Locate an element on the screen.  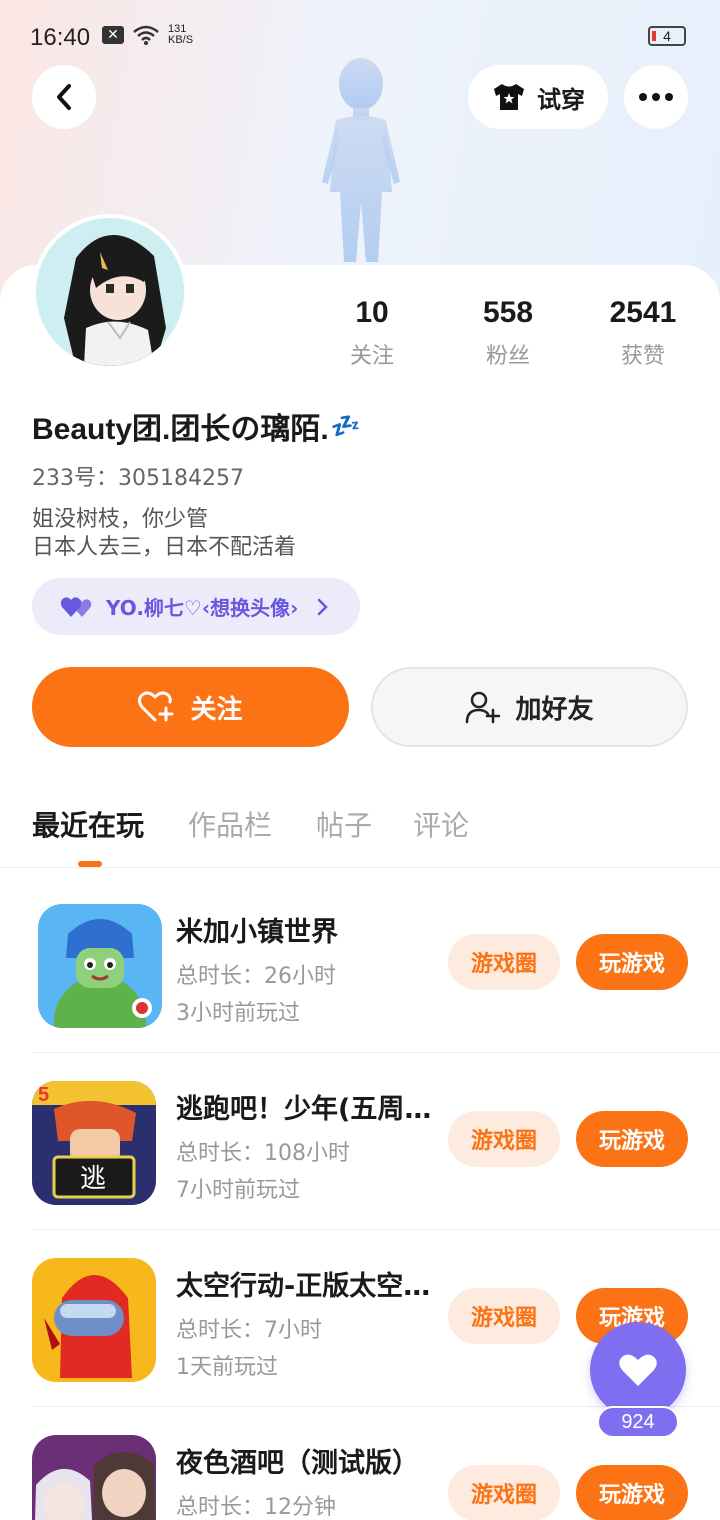
add-friend-button: 加好友 is located at coordinates (529, 707).